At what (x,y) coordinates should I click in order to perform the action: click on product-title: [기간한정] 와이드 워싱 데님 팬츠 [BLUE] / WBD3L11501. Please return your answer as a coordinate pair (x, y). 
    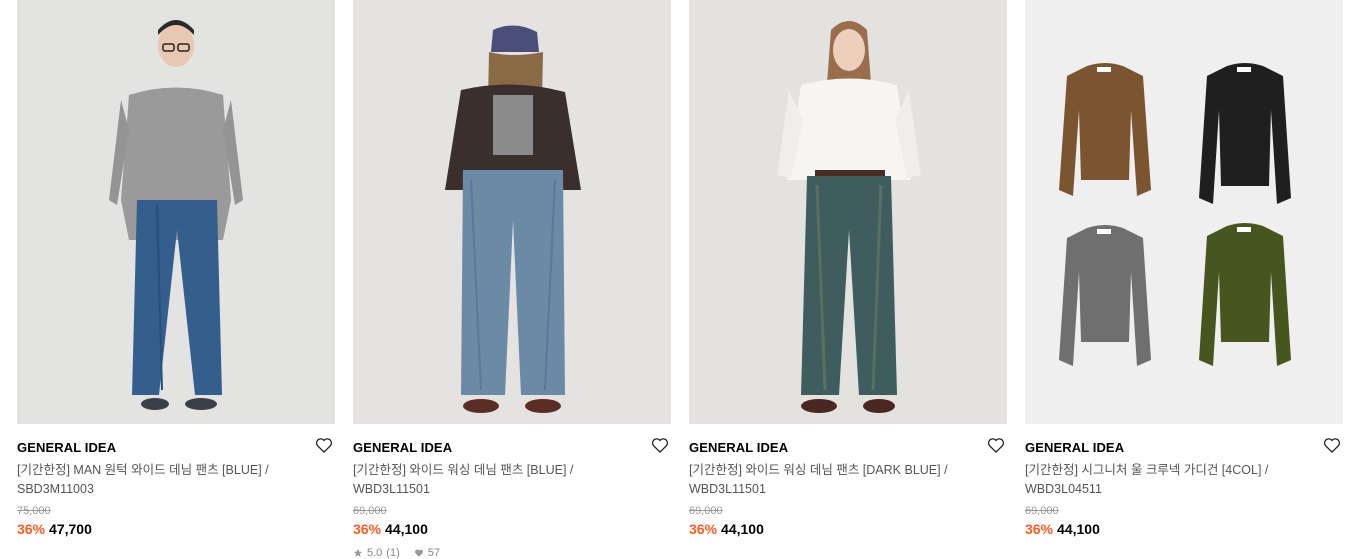
    Looking at the image, I should click on (499, 480).